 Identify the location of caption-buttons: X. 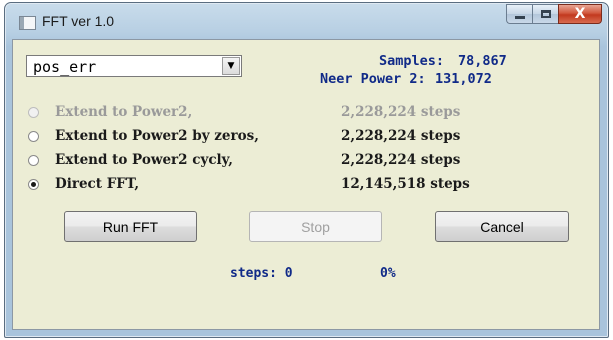
(554, 14).